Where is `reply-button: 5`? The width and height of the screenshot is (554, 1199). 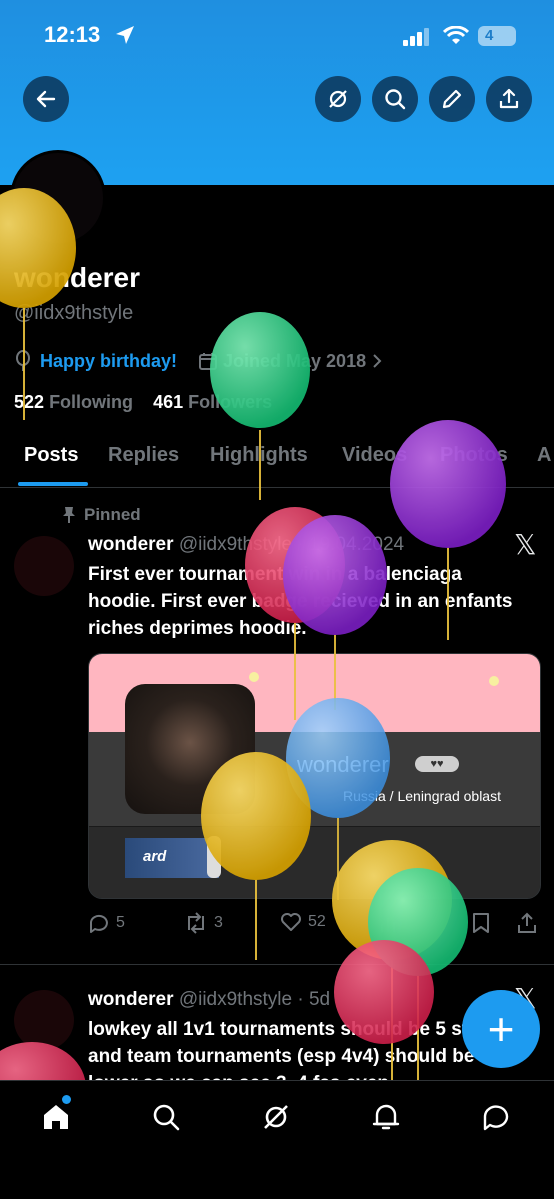
reply-button: 5 is located at coordinates (106, 923).